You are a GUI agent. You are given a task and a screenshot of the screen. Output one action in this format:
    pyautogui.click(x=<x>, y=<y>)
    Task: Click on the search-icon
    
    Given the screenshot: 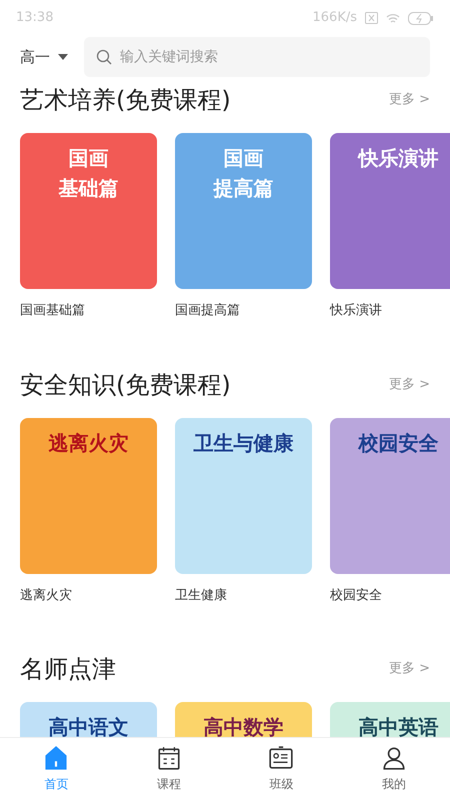 What is the action you would take?
    pyautogui.click(x=104, y=57)
    